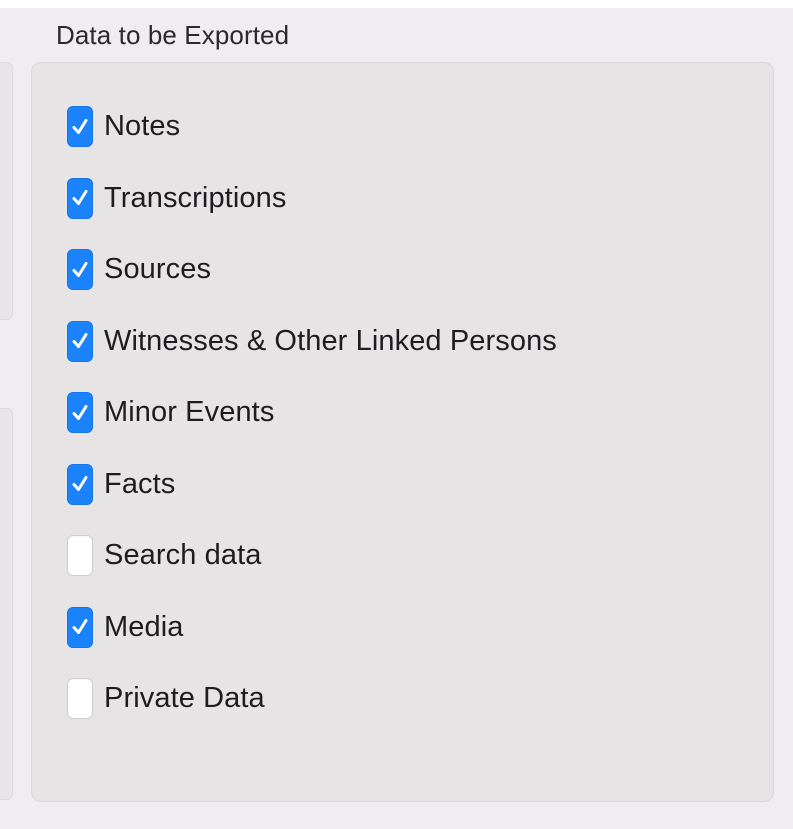  Describe the element at coordinates (330, 341) in the screenshot. I see `witnesses-label: Witnesses & Other Linked Persons` at that location.